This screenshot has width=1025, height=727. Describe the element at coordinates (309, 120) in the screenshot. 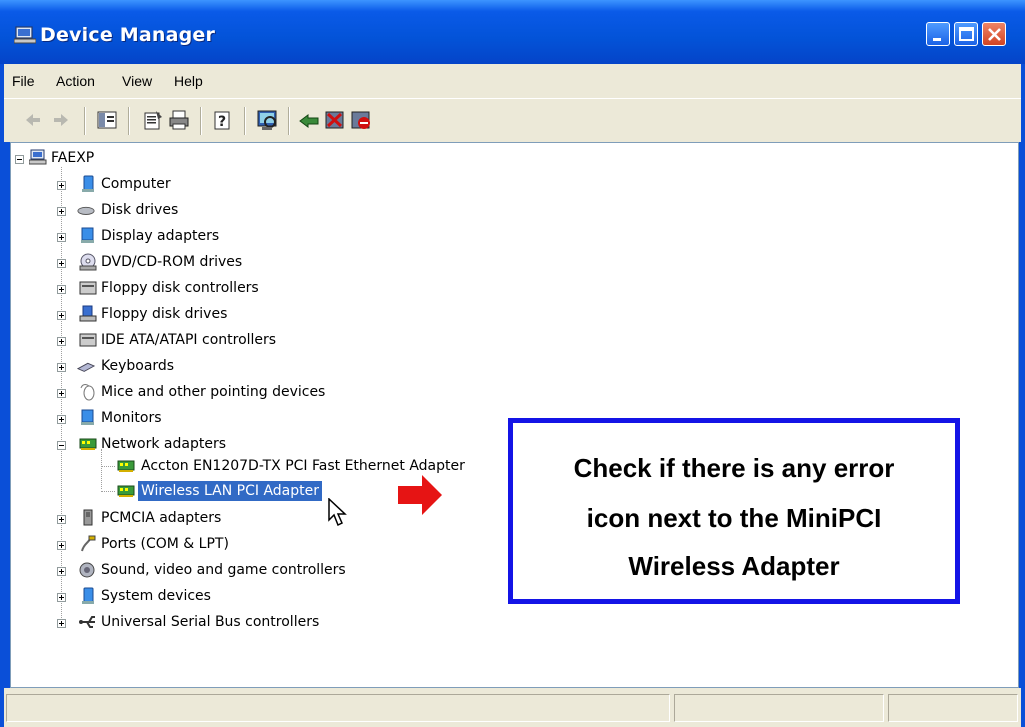

I see `update-driver-icon` at that location.